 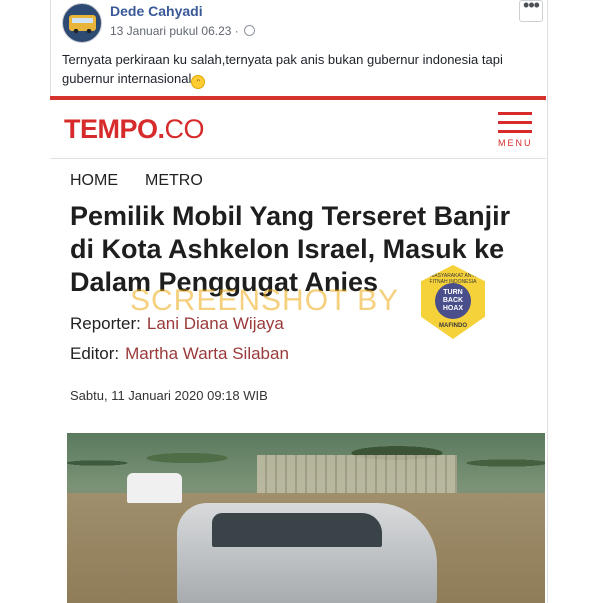 What do you see at coordinates (298, 158) in the screenshot?
I see `divider` at bounding box center [298, 158].